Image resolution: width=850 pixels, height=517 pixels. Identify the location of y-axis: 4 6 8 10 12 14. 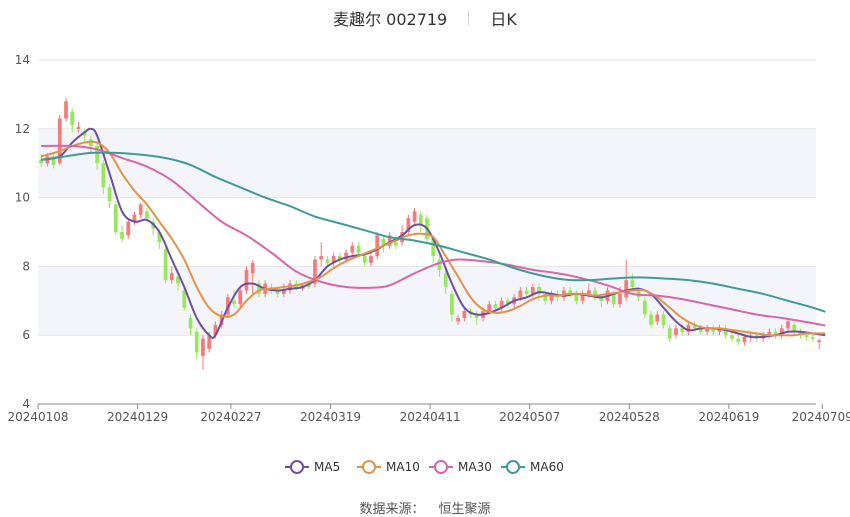
(22, 232).